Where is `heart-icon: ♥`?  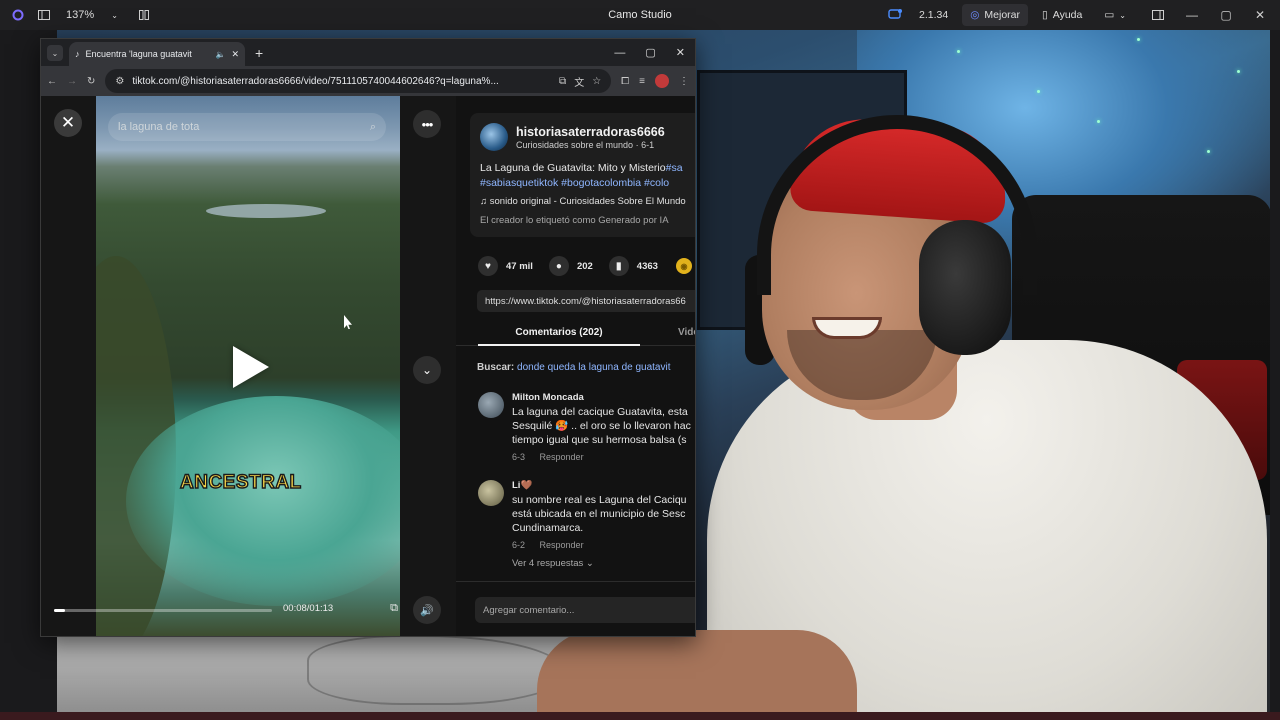
heart-icon: ♥ is located at coordinates (488, 266).